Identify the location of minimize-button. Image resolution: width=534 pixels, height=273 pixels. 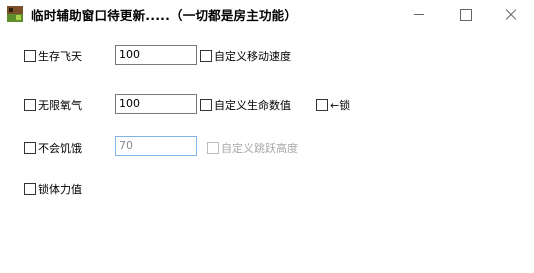
(419, 15).